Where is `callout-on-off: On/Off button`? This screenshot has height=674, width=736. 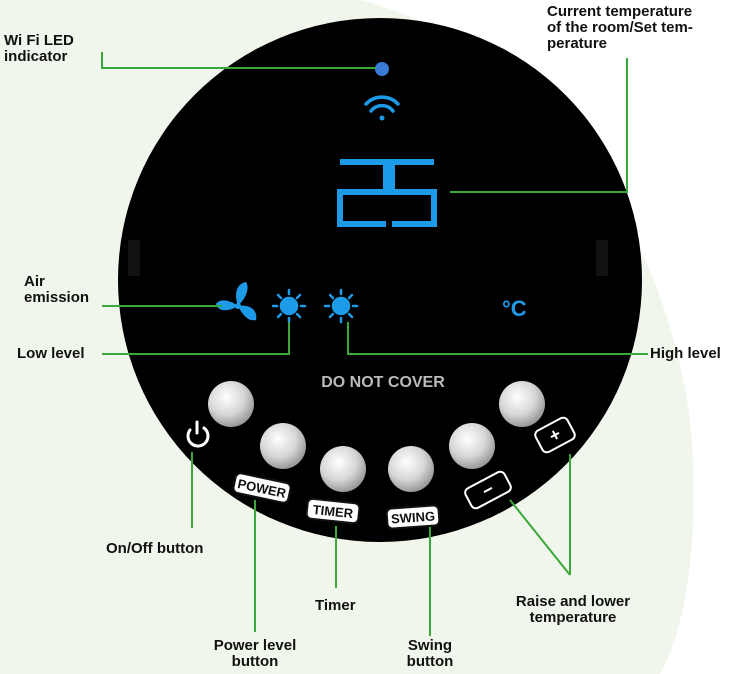 callout-on-off: On/Off button is located at coordinates (155, 548).